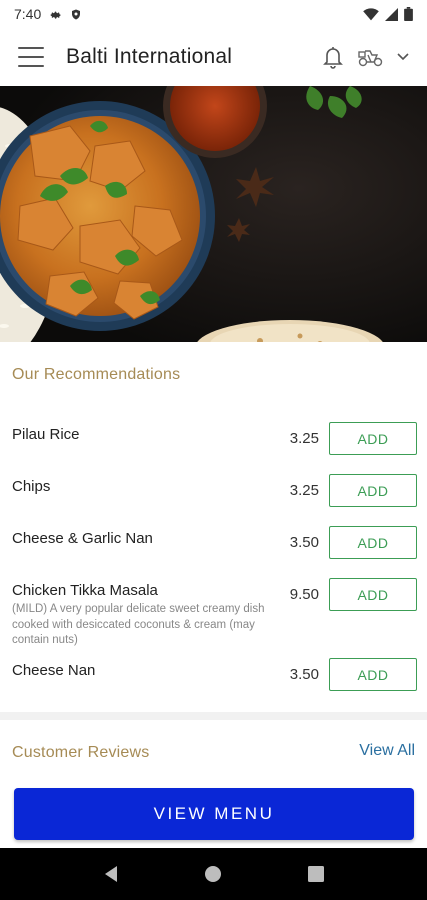  What do you see at coordinates (304, 594) in the screenshot?
I see `item-price: 9.50` at bounding box center [304, 594].